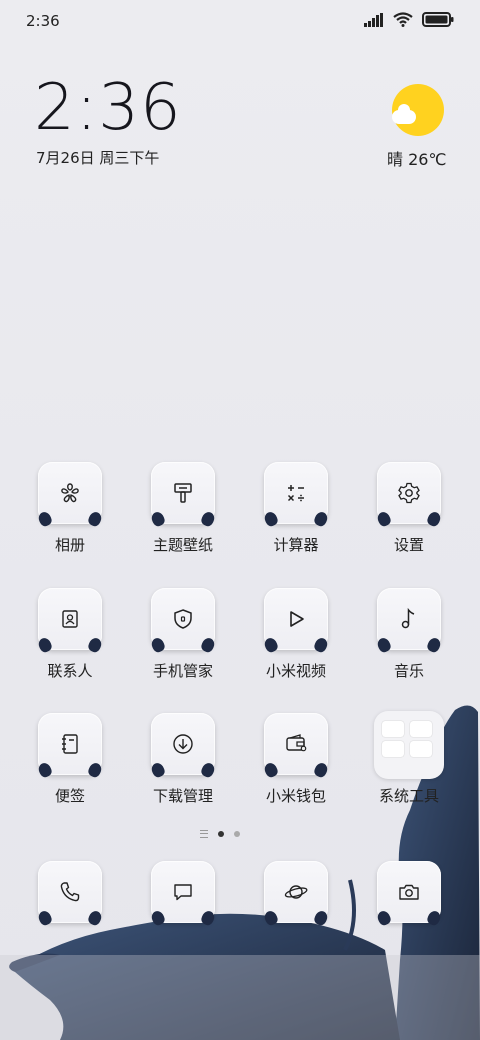 This screenshot has height=1040, width=480. I want to click on app-gallery: 相册, so click(70, 508).